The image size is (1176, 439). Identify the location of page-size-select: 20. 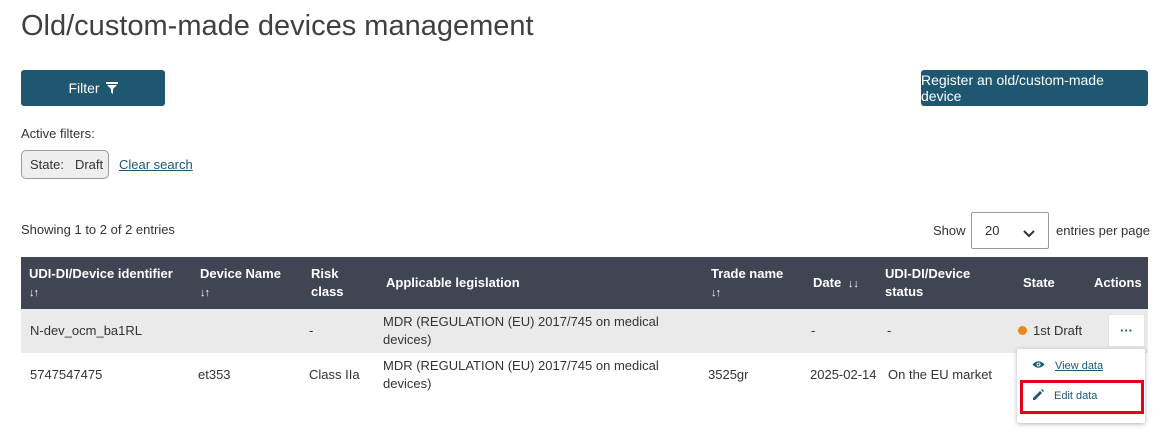
(1010, 230).